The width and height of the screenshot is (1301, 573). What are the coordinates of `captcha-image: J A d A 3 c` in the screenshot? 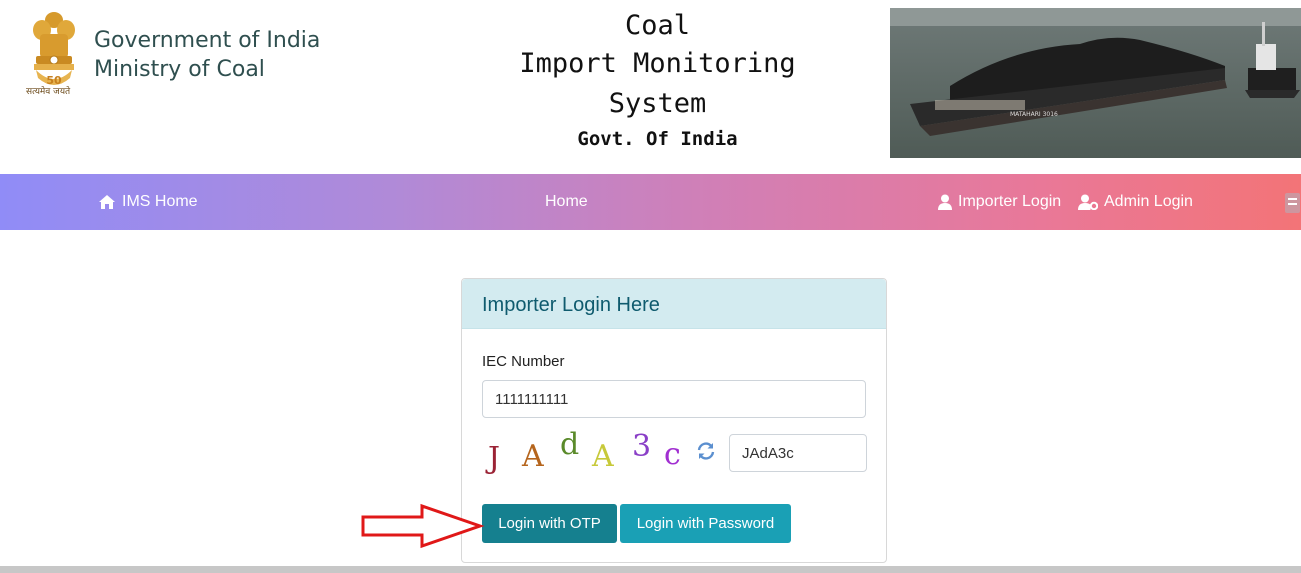 It's located at (588, 451).